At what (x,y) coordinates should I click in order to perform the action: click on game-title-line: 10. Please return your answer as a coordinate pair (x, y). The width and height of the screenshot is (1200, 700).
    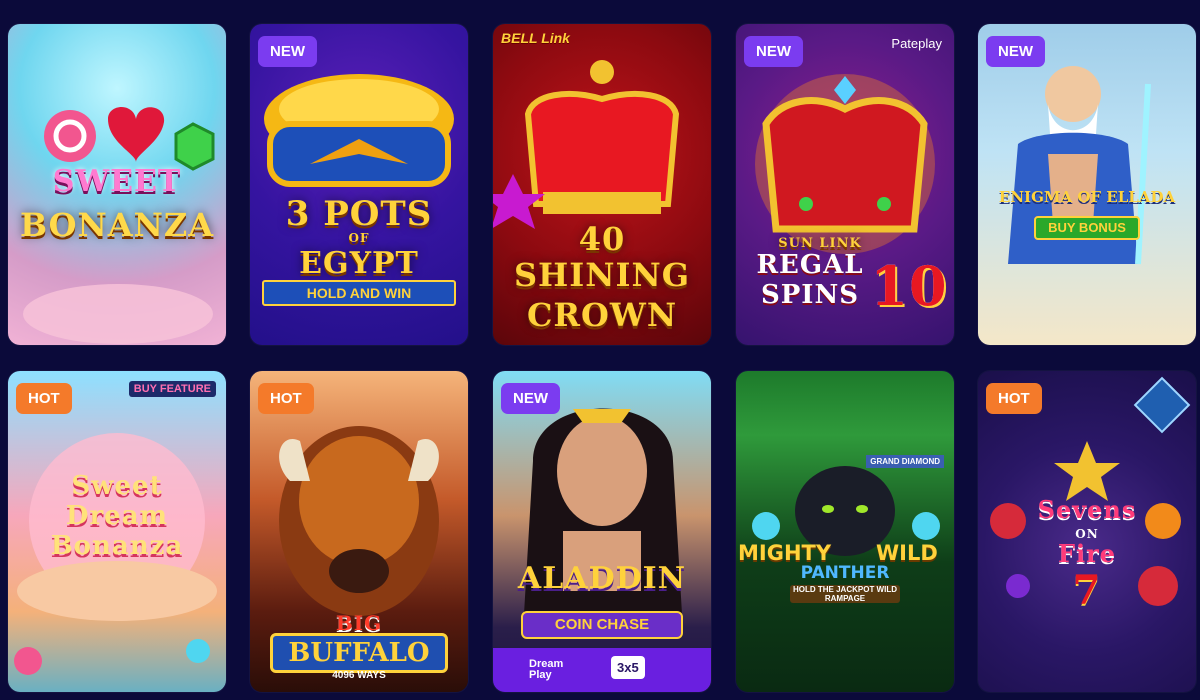
    Looking at the image, I should click on (909, 286).